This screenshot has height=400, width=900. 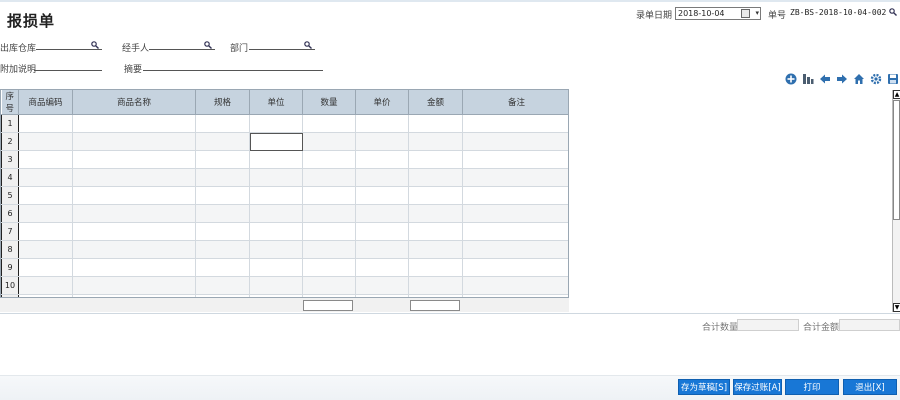 I want to click on home-icon, so click(x=858, y=78).